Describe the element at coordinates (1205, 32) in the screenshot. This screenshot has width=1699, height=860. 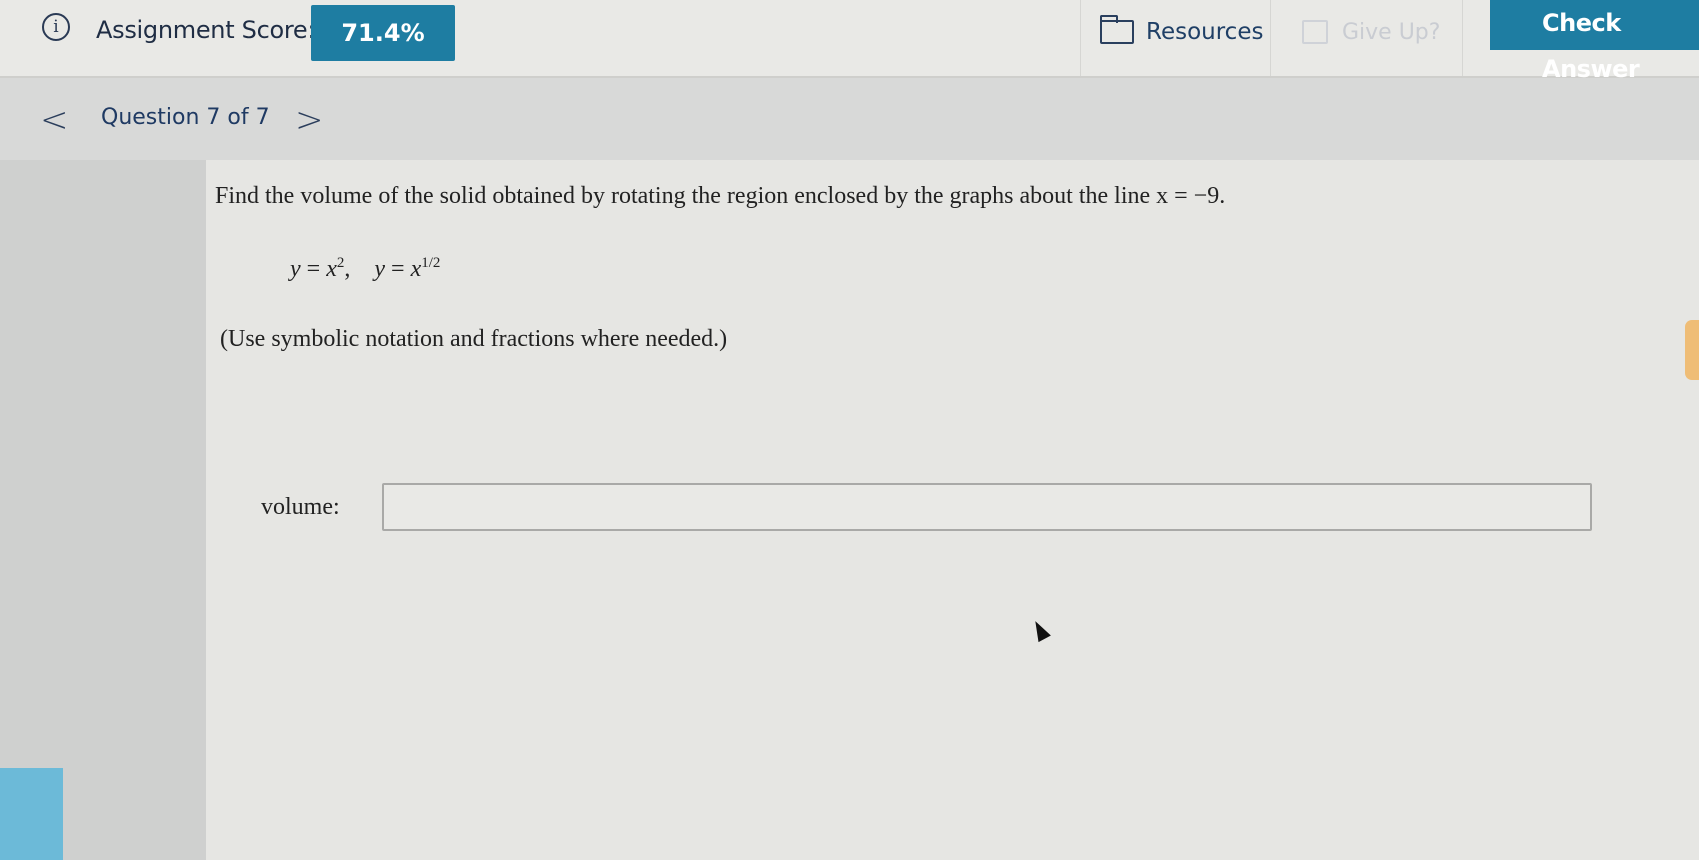
I see `resources-label: Resources` at that location.